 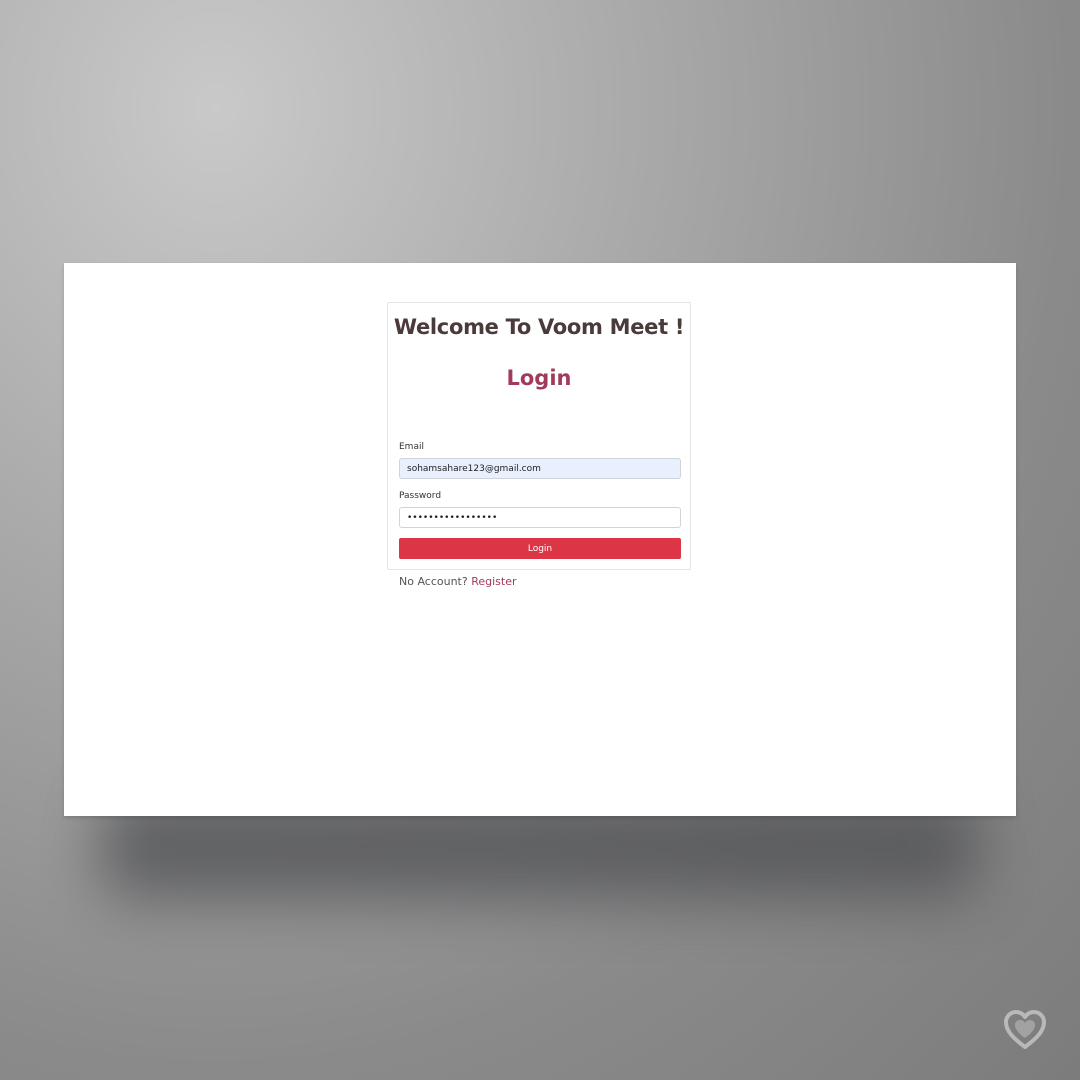 What do you see at coordinates (539, 378) in the screenshot?
I see `login-heading: Login` at bounding box center [539, 378].